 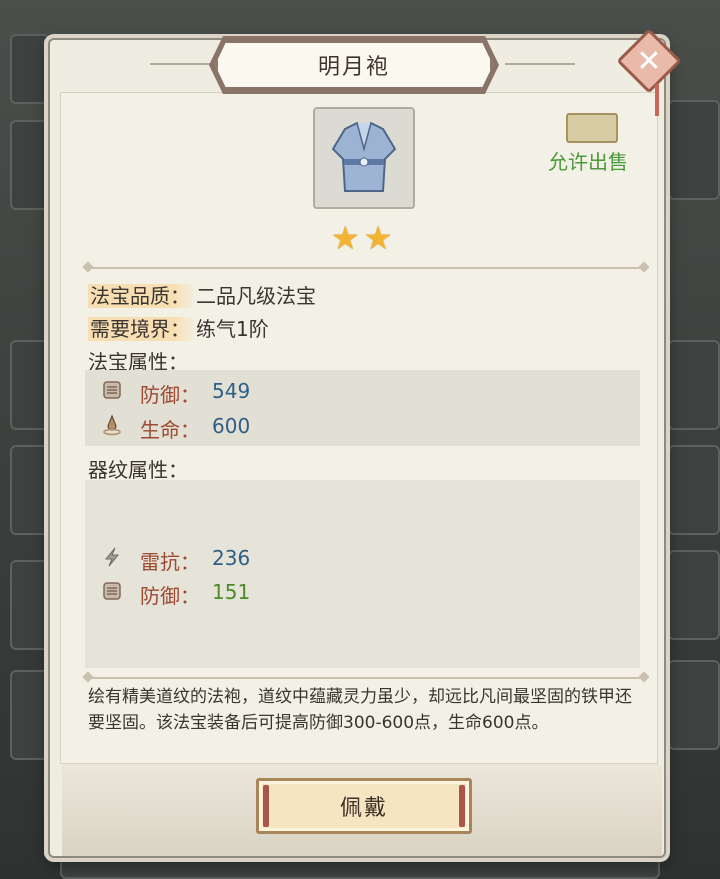 What do you see at coordinates (170, 562) in the screenshot?
I see `attr-name-thunder-resist: 雷抗：` at bounding box center [170, 562].